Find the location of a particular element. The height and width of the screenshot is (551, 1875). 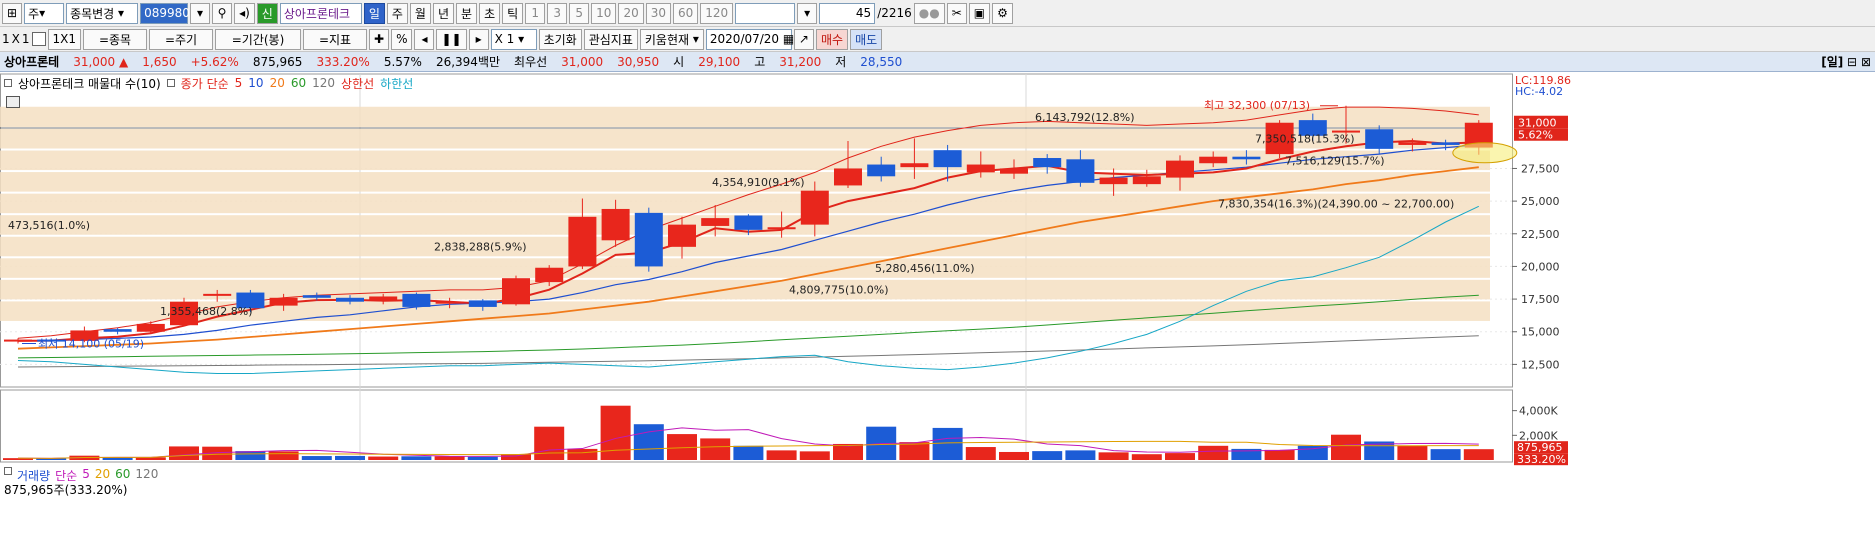

volume-toggle-icon is located at coordinates (8, 471).